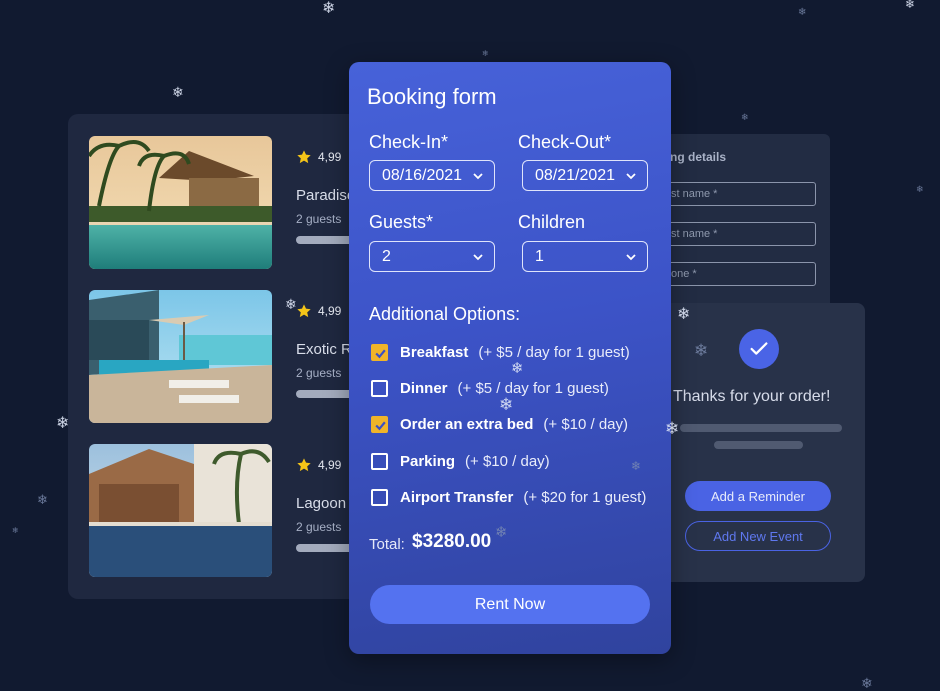 The height and width of the screenshot is (691, 940). I want to click on confirmation-title: Thanks for your order!, so click(752, 396).